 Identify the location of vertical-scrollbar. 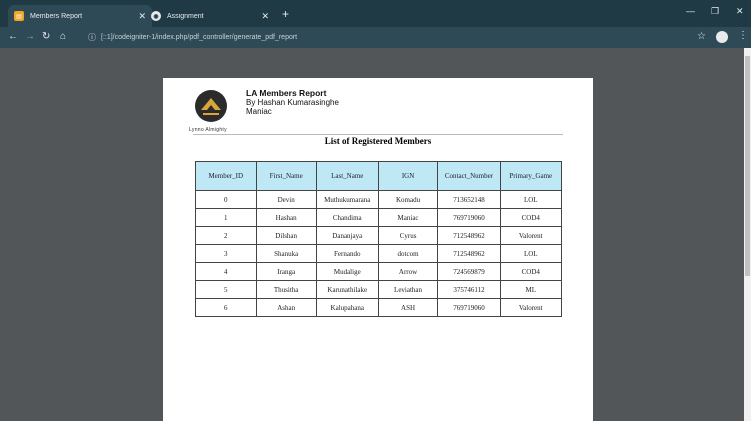
(747, 234).